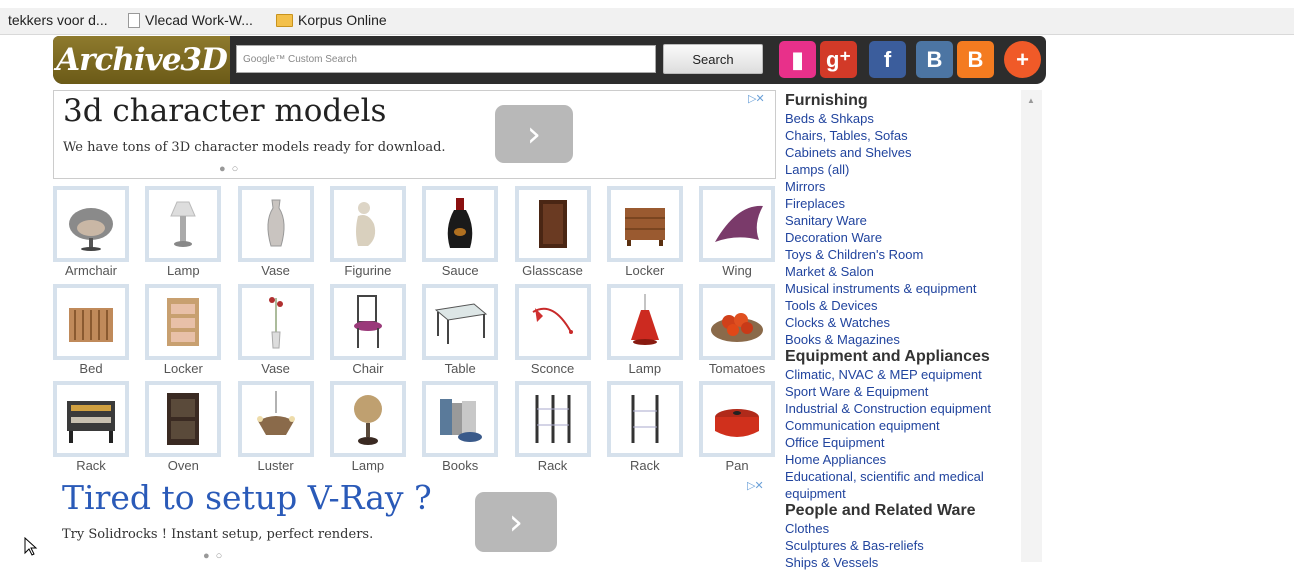  I want to click on blogger-icon: B, so click(975, 59).